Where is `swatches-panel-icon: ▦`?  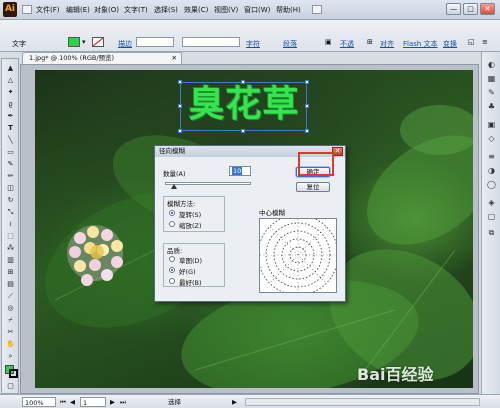
swatches-panel-icon: ▦ is located at coordinates (491, 79).